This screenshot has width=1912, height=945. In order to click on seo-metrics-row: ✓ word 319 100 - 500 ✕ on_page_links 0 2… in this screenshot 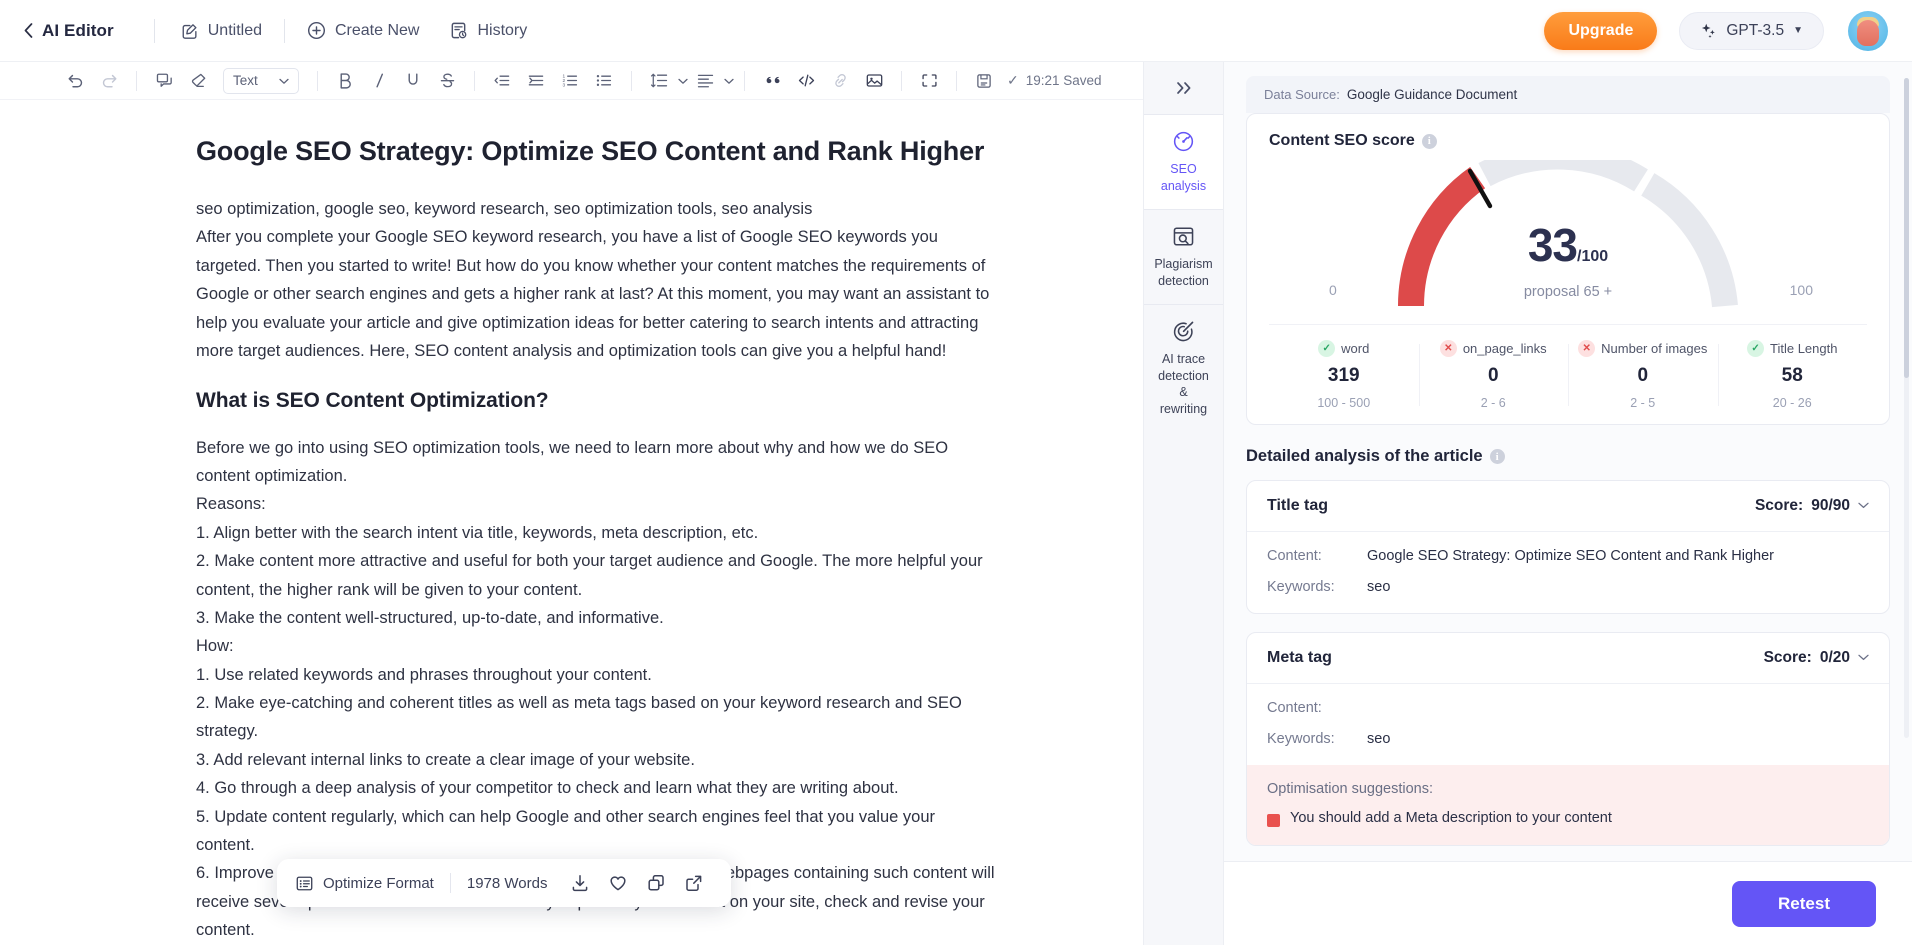, I will do `click(1568, 367)`.